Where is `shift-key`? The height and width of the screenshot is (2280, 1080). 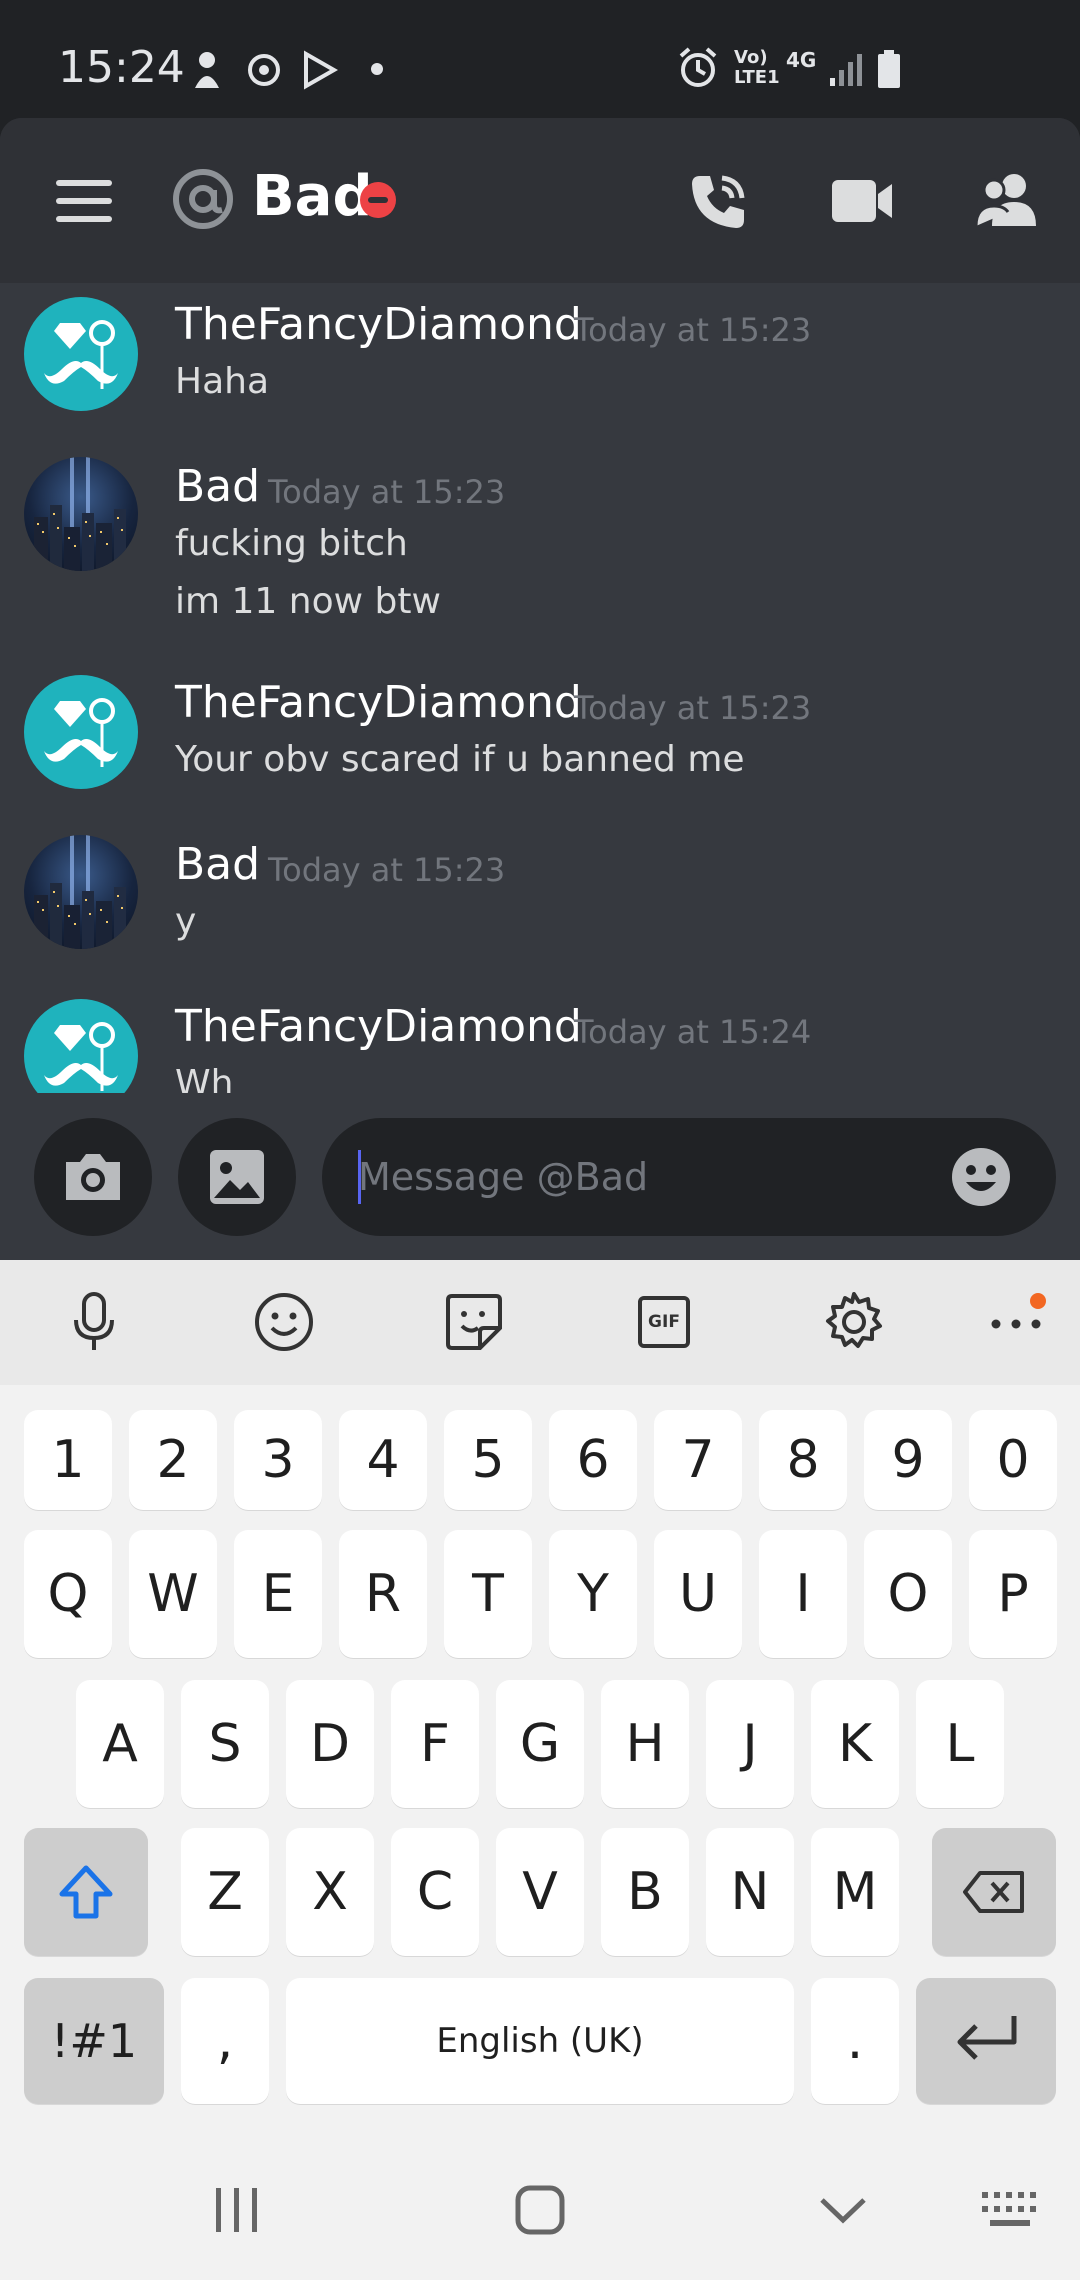
shift-key is located at coordinates (86, 1892).